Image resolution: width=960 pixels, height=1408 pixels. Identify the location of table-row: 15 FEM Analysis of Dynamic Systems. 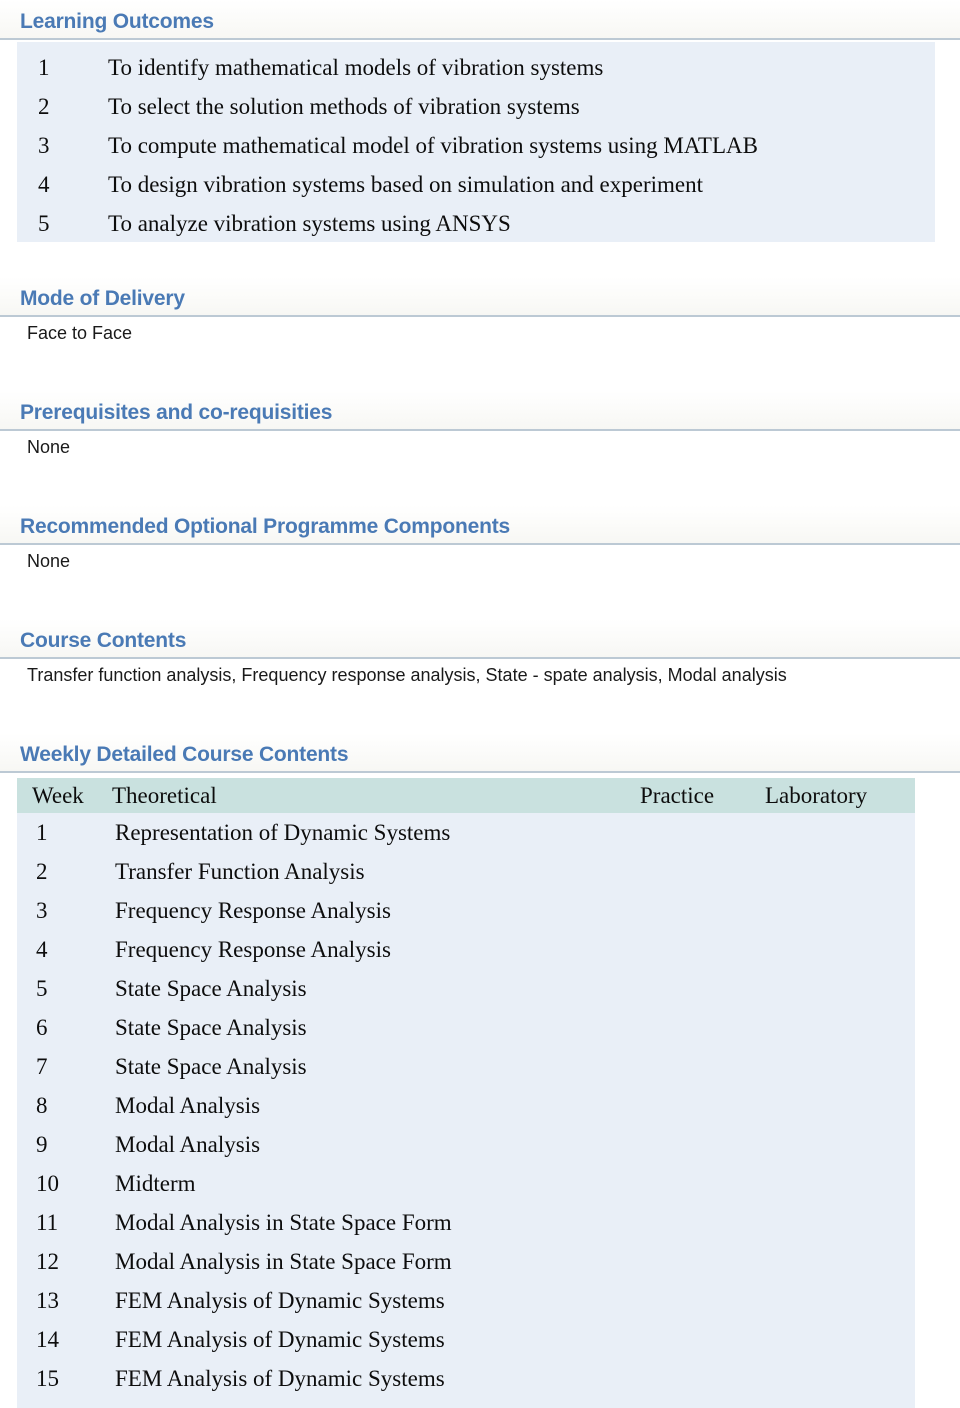
(466, 1378).